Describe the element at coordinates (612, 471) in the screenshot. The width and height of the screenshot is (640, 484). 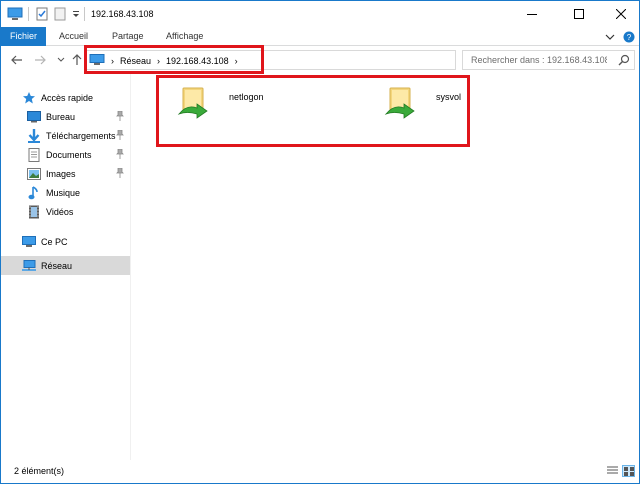
I see `details-view-icon` at that location.